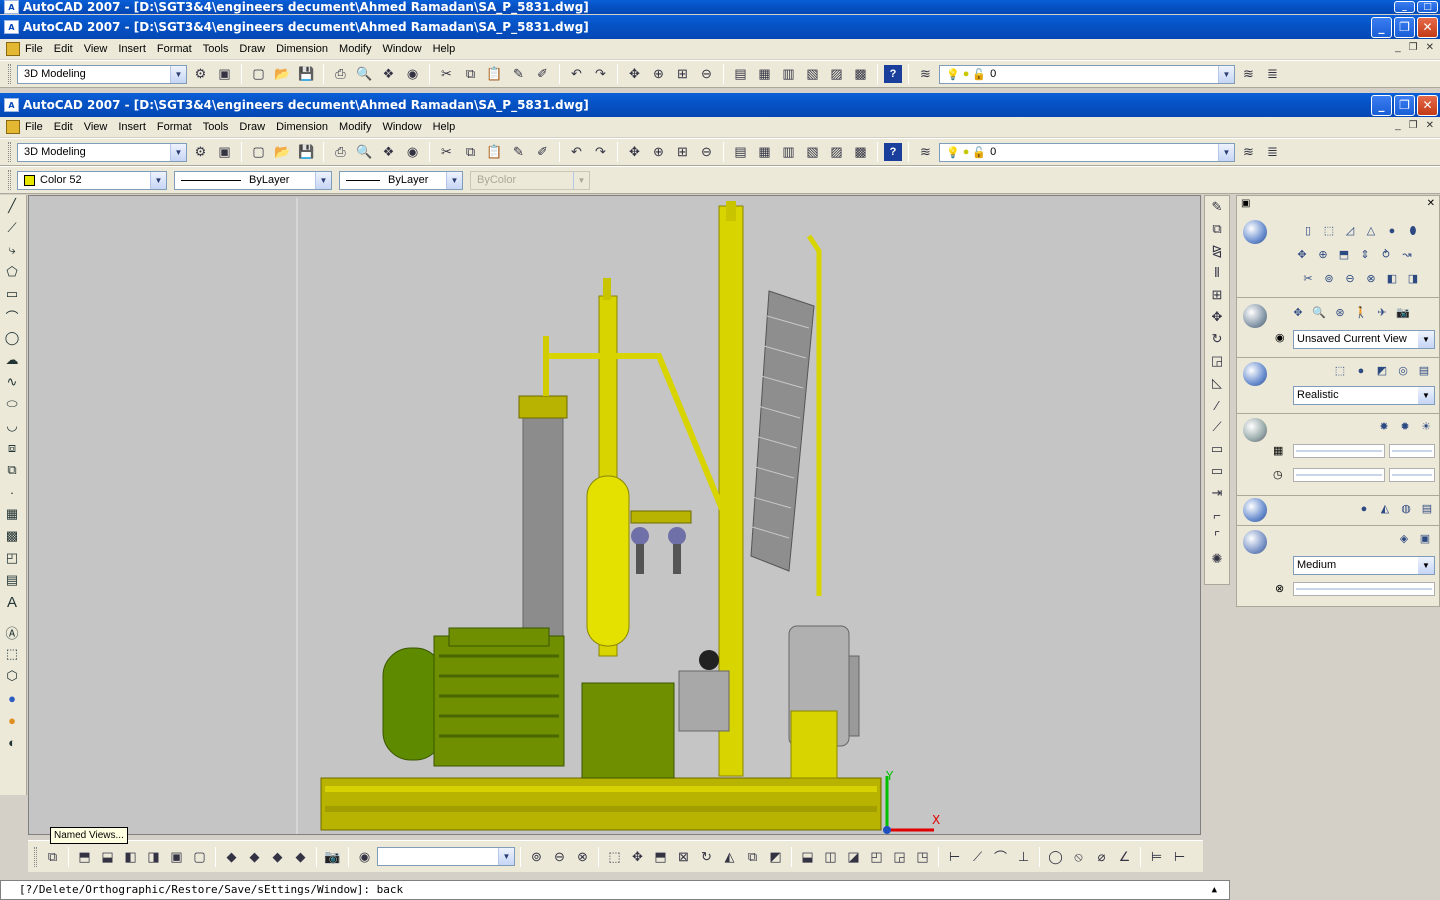 The image size is (1440, 900). What do you see at coordinates (1361, 371) in the screenshot?
I see `realistic-icon: ●` at bounding box center [1361, 371].